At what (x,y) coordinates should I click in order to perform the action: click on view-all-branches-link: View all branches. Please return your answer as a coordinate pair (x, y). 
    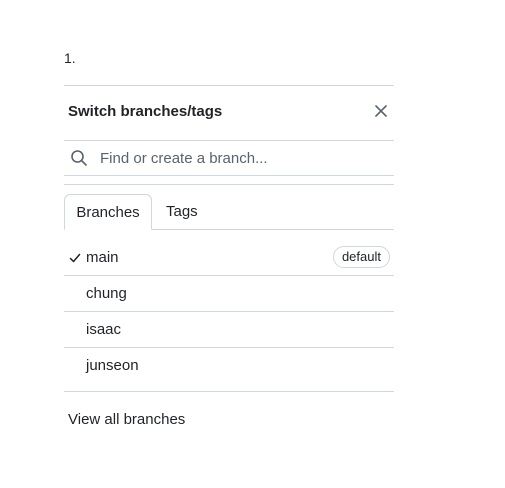
    Looking at the image, I should click on (126, 419).